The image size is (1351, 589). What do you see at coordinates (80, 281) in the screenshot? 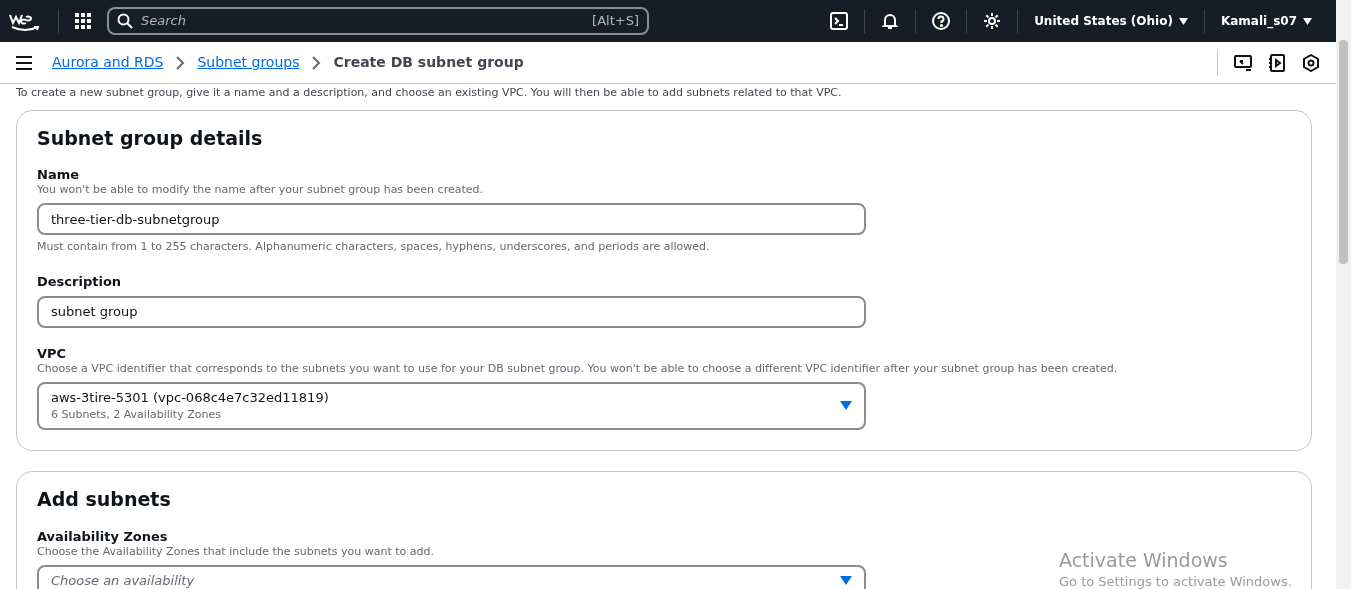
I see `field-label: Description` at bounding box center [80, 281].